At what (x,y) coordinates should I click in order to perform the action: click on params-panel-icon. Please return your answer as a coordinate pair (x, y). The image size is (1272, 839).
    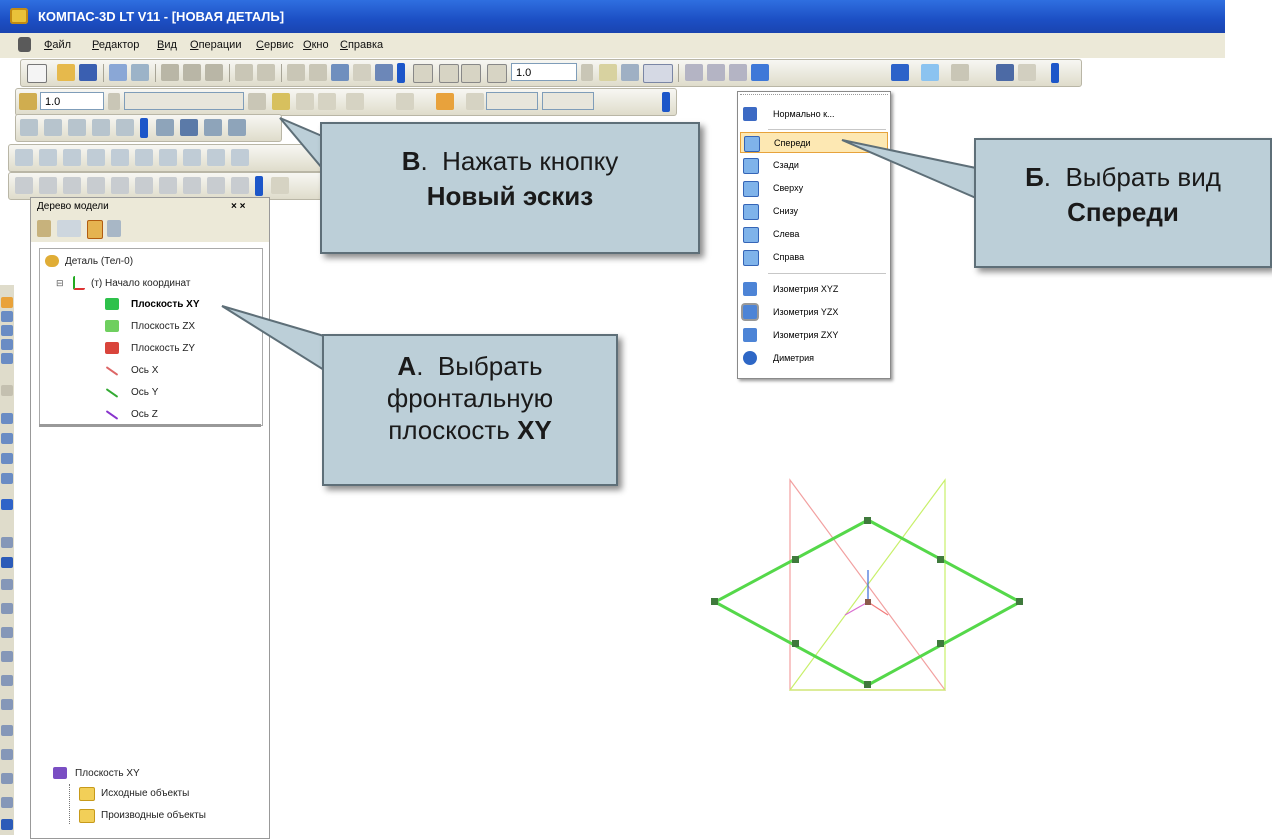
    Looking at the image, I should click on (7, 358).